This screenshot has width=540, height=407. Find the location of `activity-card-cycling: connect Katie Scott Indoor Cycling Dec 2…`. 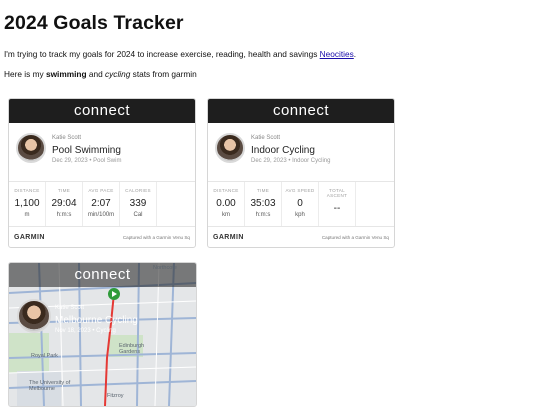

activity-card-cycling: connect Katie Scott Indoor Cycling Dec 2… is located at coordinates (301, 173).